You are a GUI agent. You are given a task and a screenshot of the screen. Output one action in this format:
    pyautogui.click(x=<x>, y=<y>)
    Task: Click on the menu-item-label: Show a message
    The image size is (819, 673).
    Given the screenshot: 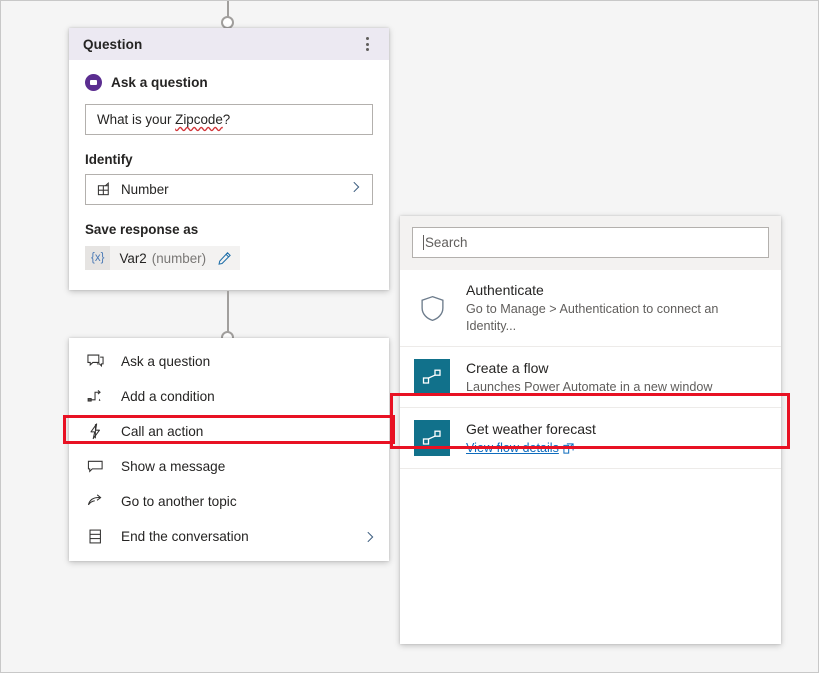 What is the action you would take?
    pyautogui.click(x=173, y=466)
    